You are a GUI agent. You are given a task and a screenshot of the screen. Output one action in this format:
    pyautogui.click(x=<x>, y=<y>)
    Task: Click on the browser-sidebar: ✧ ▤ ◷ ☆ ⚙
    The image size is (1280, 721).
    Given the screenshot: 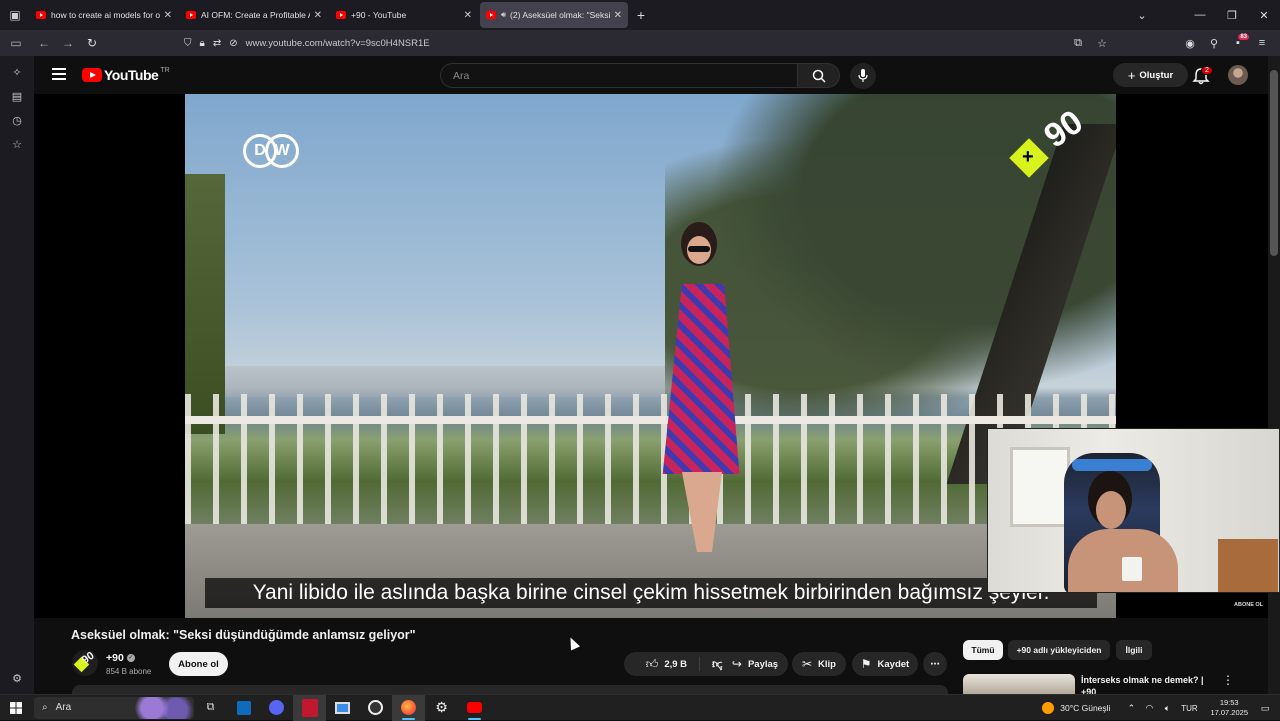 What is the action you would take?
    pyautogui.click(x=17, y=375)
    